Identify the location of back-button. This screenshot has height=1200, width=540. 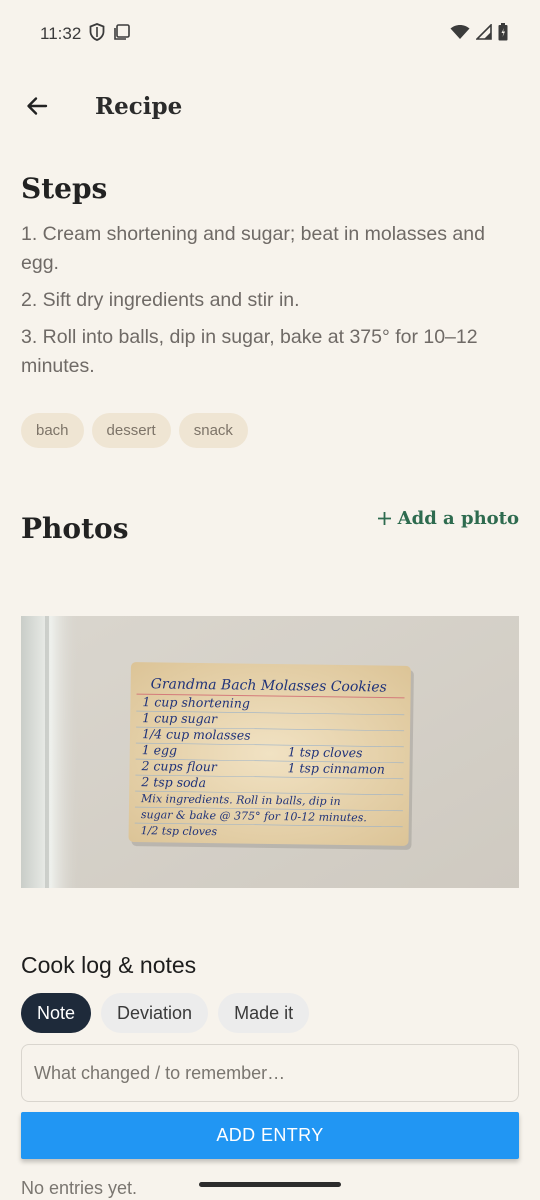
(37, 106).